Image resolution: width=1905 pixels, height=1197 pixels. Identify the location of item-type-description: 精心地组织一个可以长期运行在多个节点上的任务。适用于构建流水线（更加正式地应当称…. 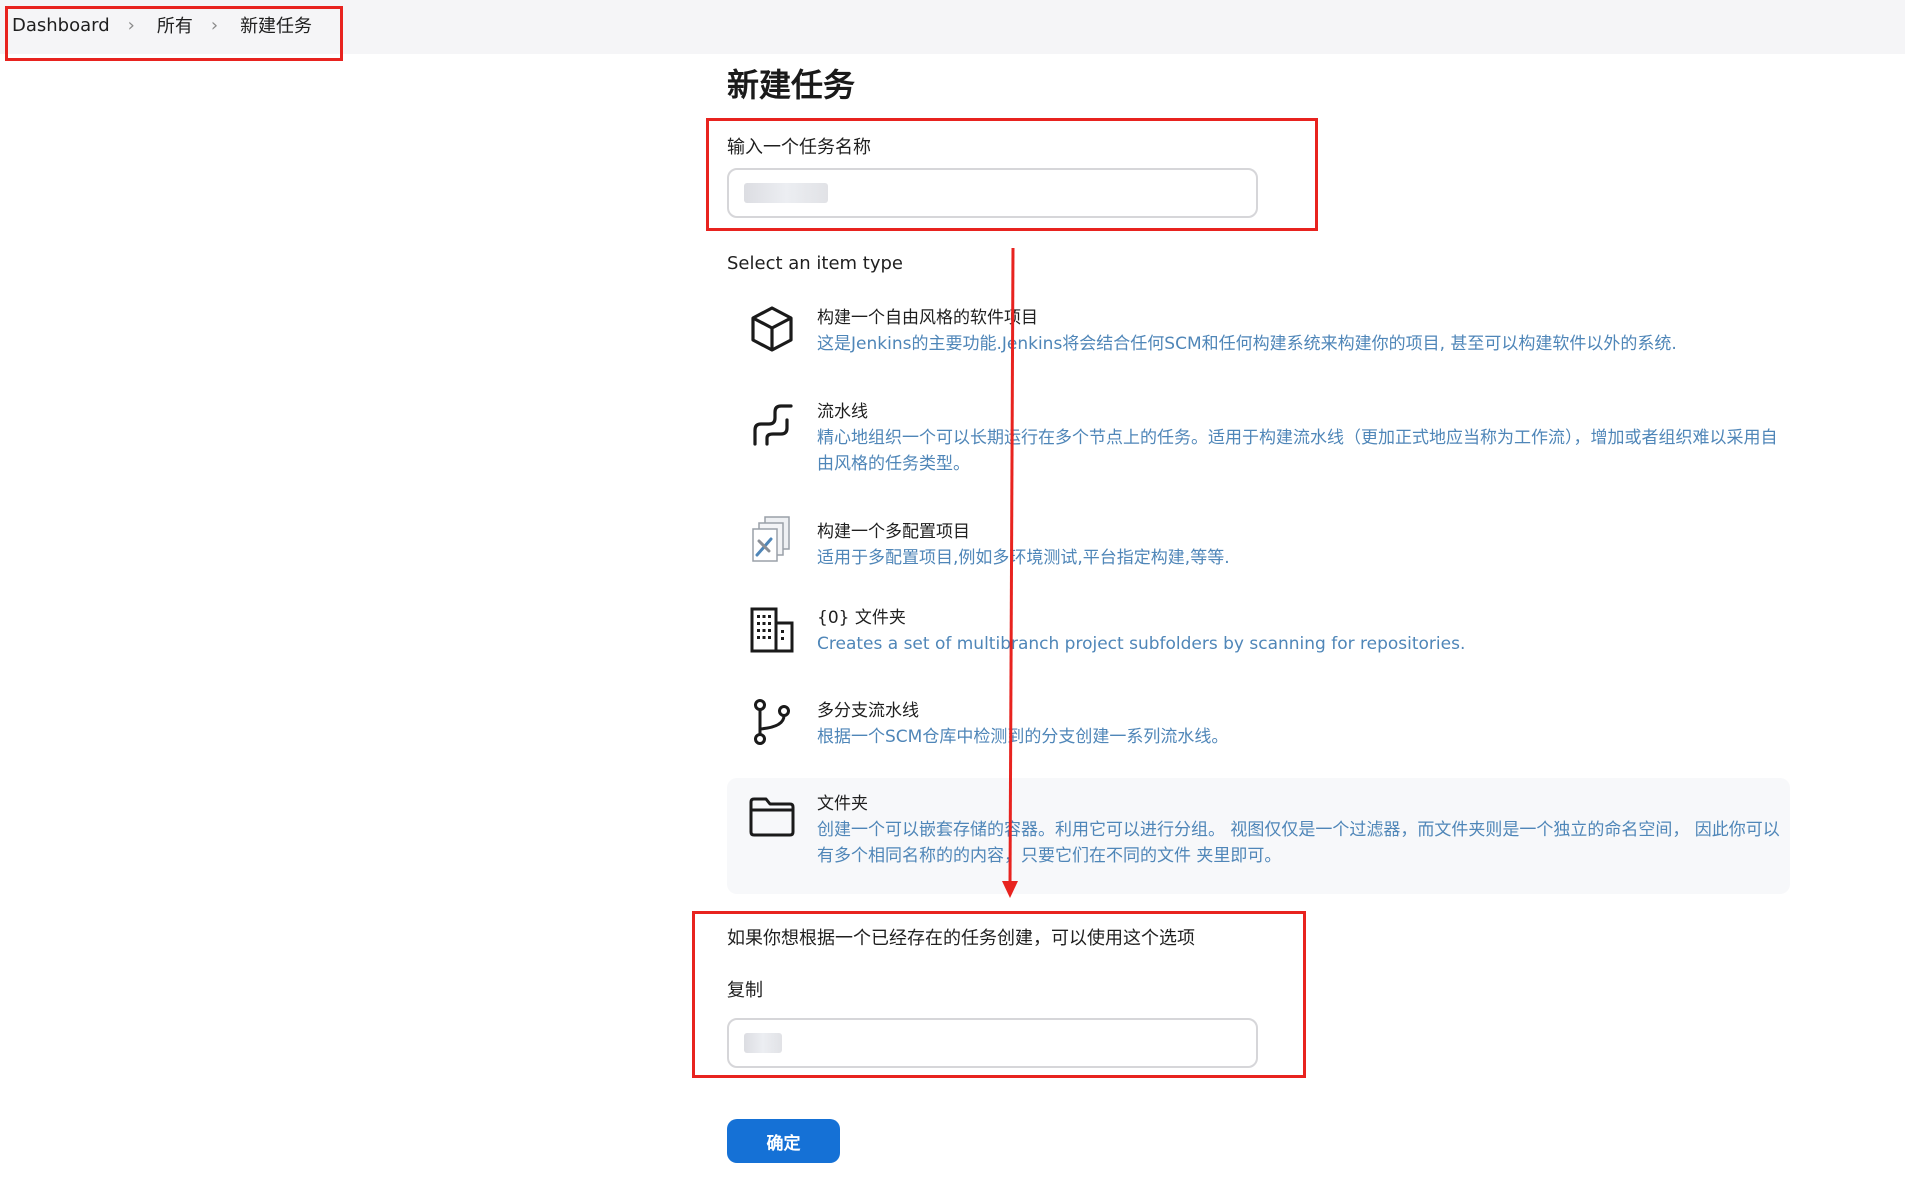
(1297, 451).